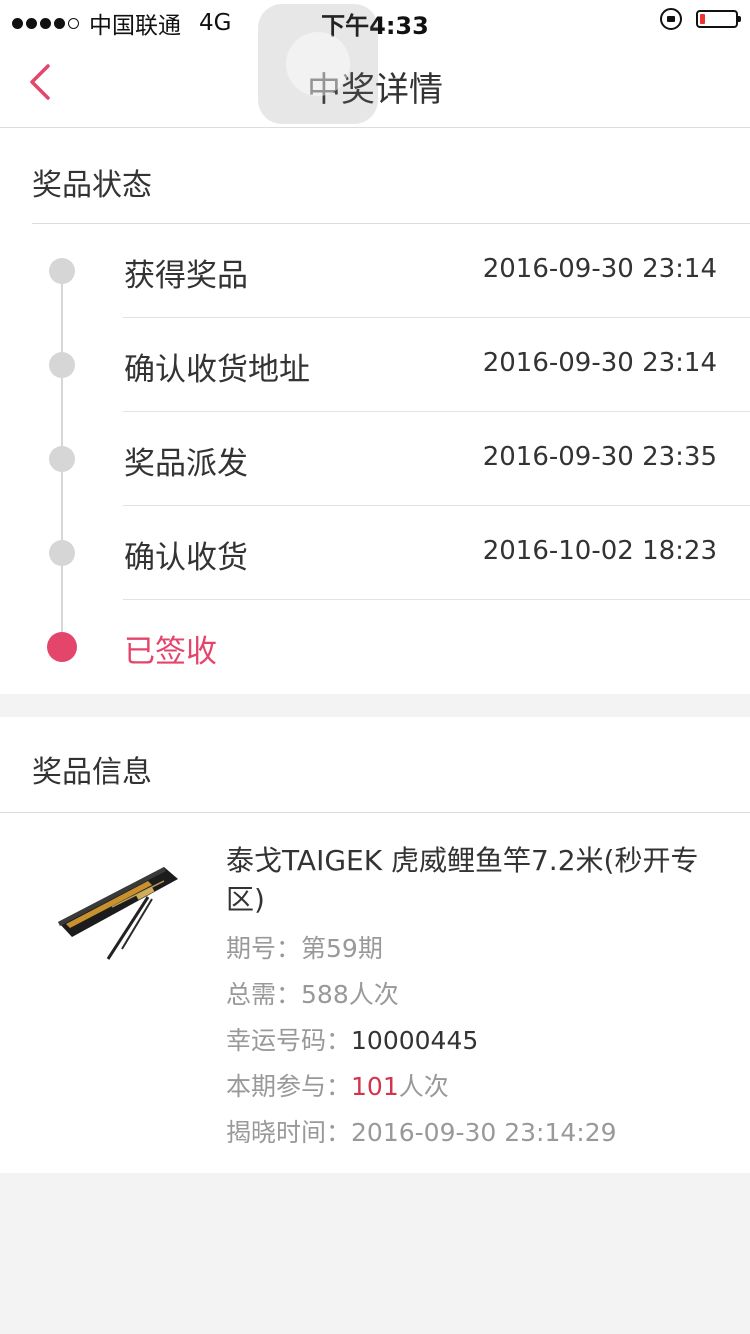 This screenshot has width=750, height=1334. I want to click on reveal-time-value: 2016-09-30 23:14:29, so click(484, 1132).